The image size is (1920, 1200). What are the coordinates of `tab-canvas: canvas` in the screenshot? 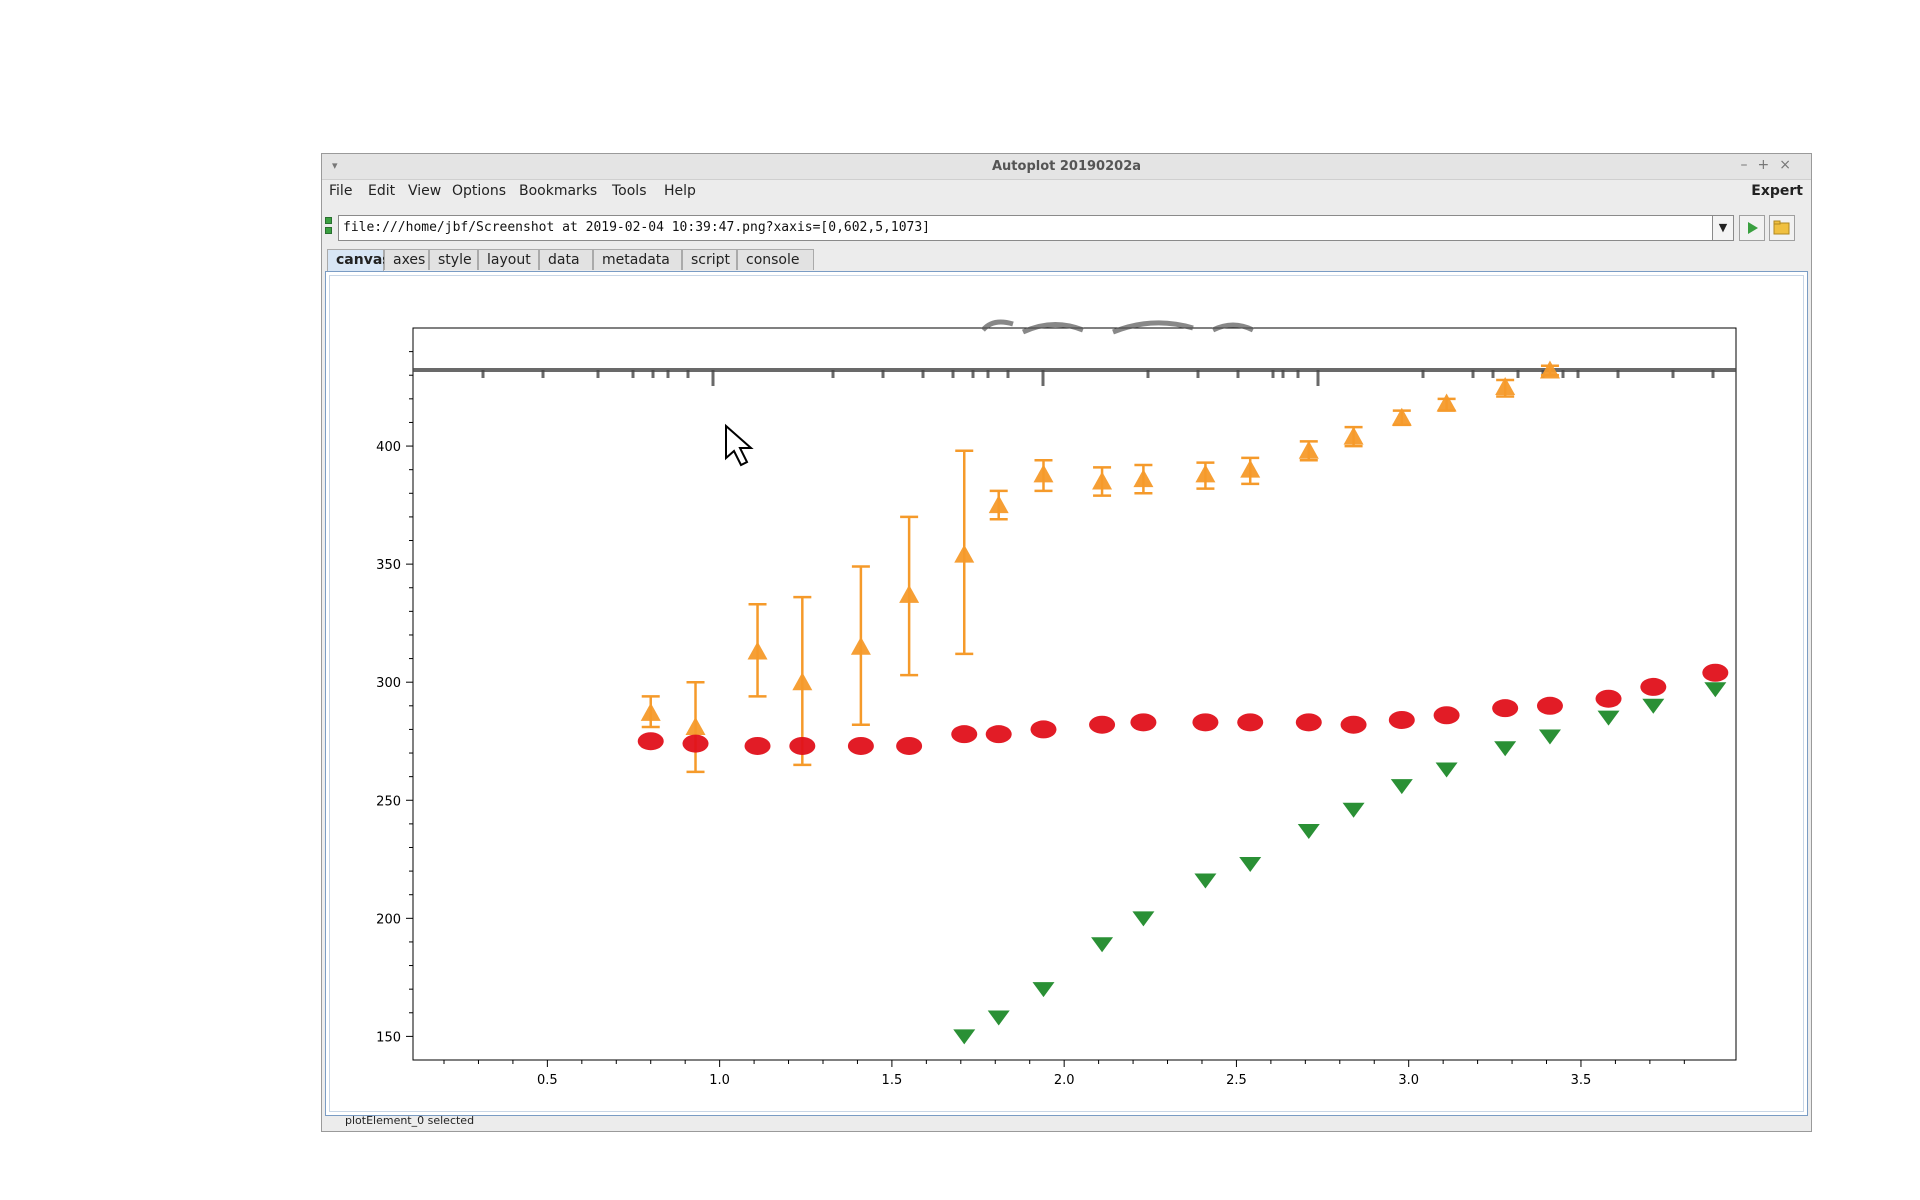 It's located at (359, 260).